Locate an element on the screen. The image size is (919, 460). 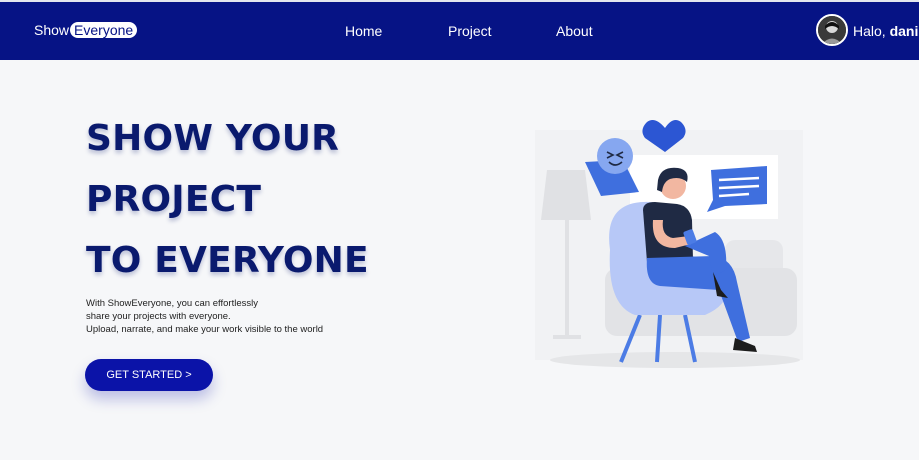
user-avatar is located at coordinates (832, 30).